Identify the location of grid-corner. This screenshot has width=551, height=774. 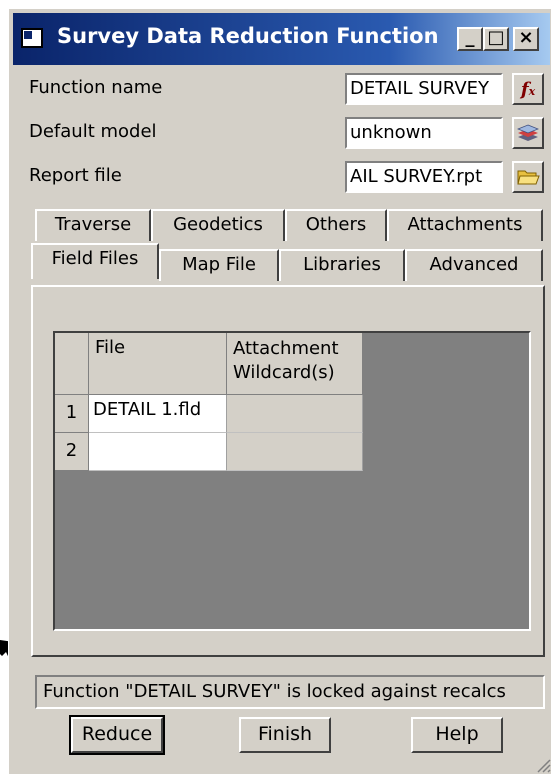
(72, 364).